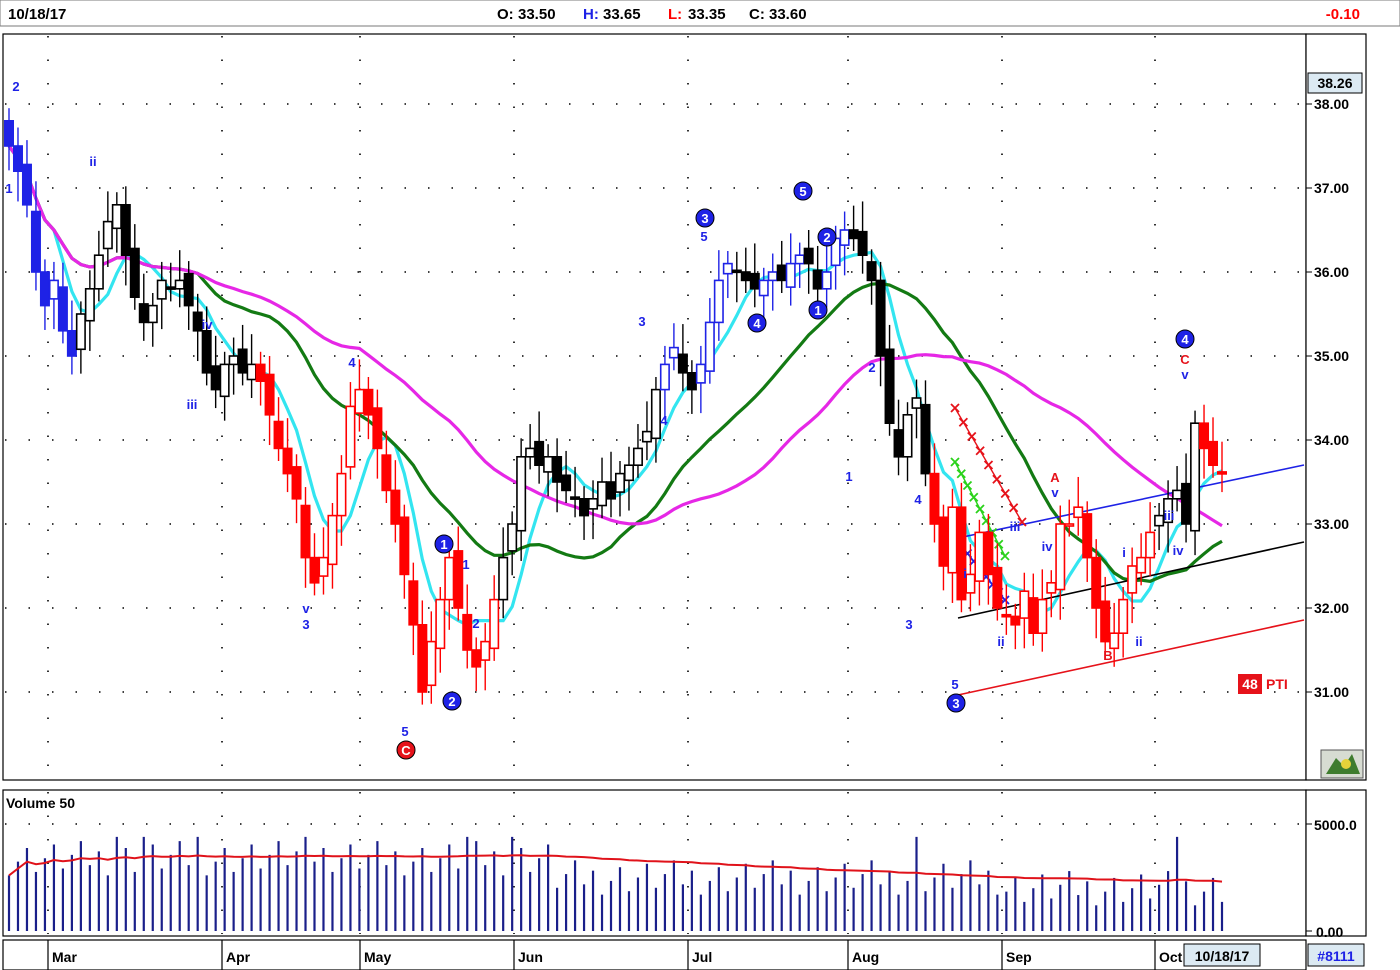 Image resolution: width=1400 pixels, height=970 pixels. I want to click on wave-label: 2, so click(15, 86).